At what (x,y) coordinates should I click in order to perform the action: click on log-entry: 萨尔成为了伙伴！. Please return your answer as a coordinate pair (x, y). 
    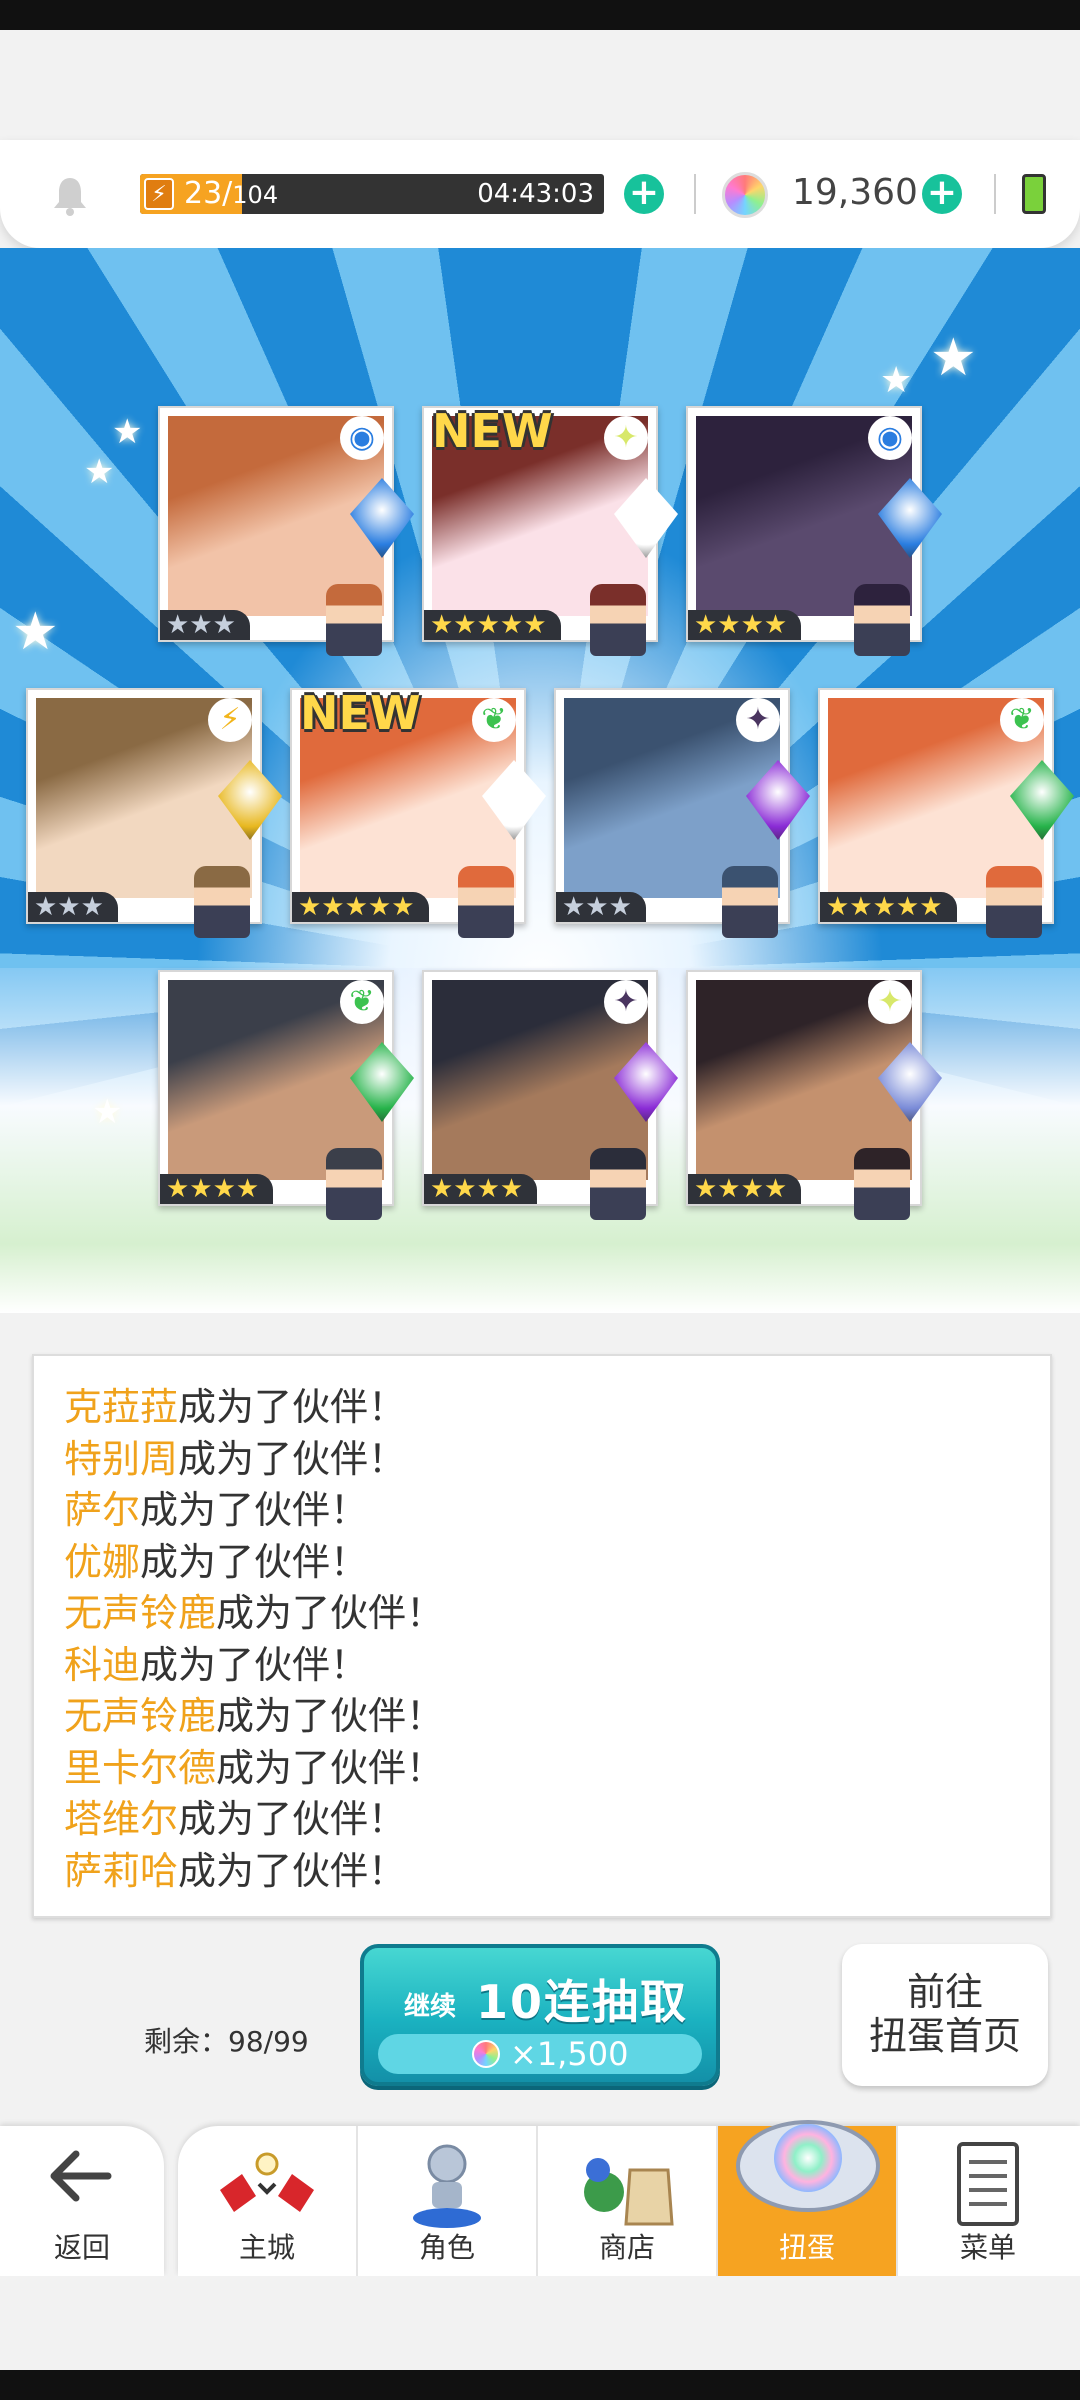
    Looking at the image, I should click on (544, 1511).